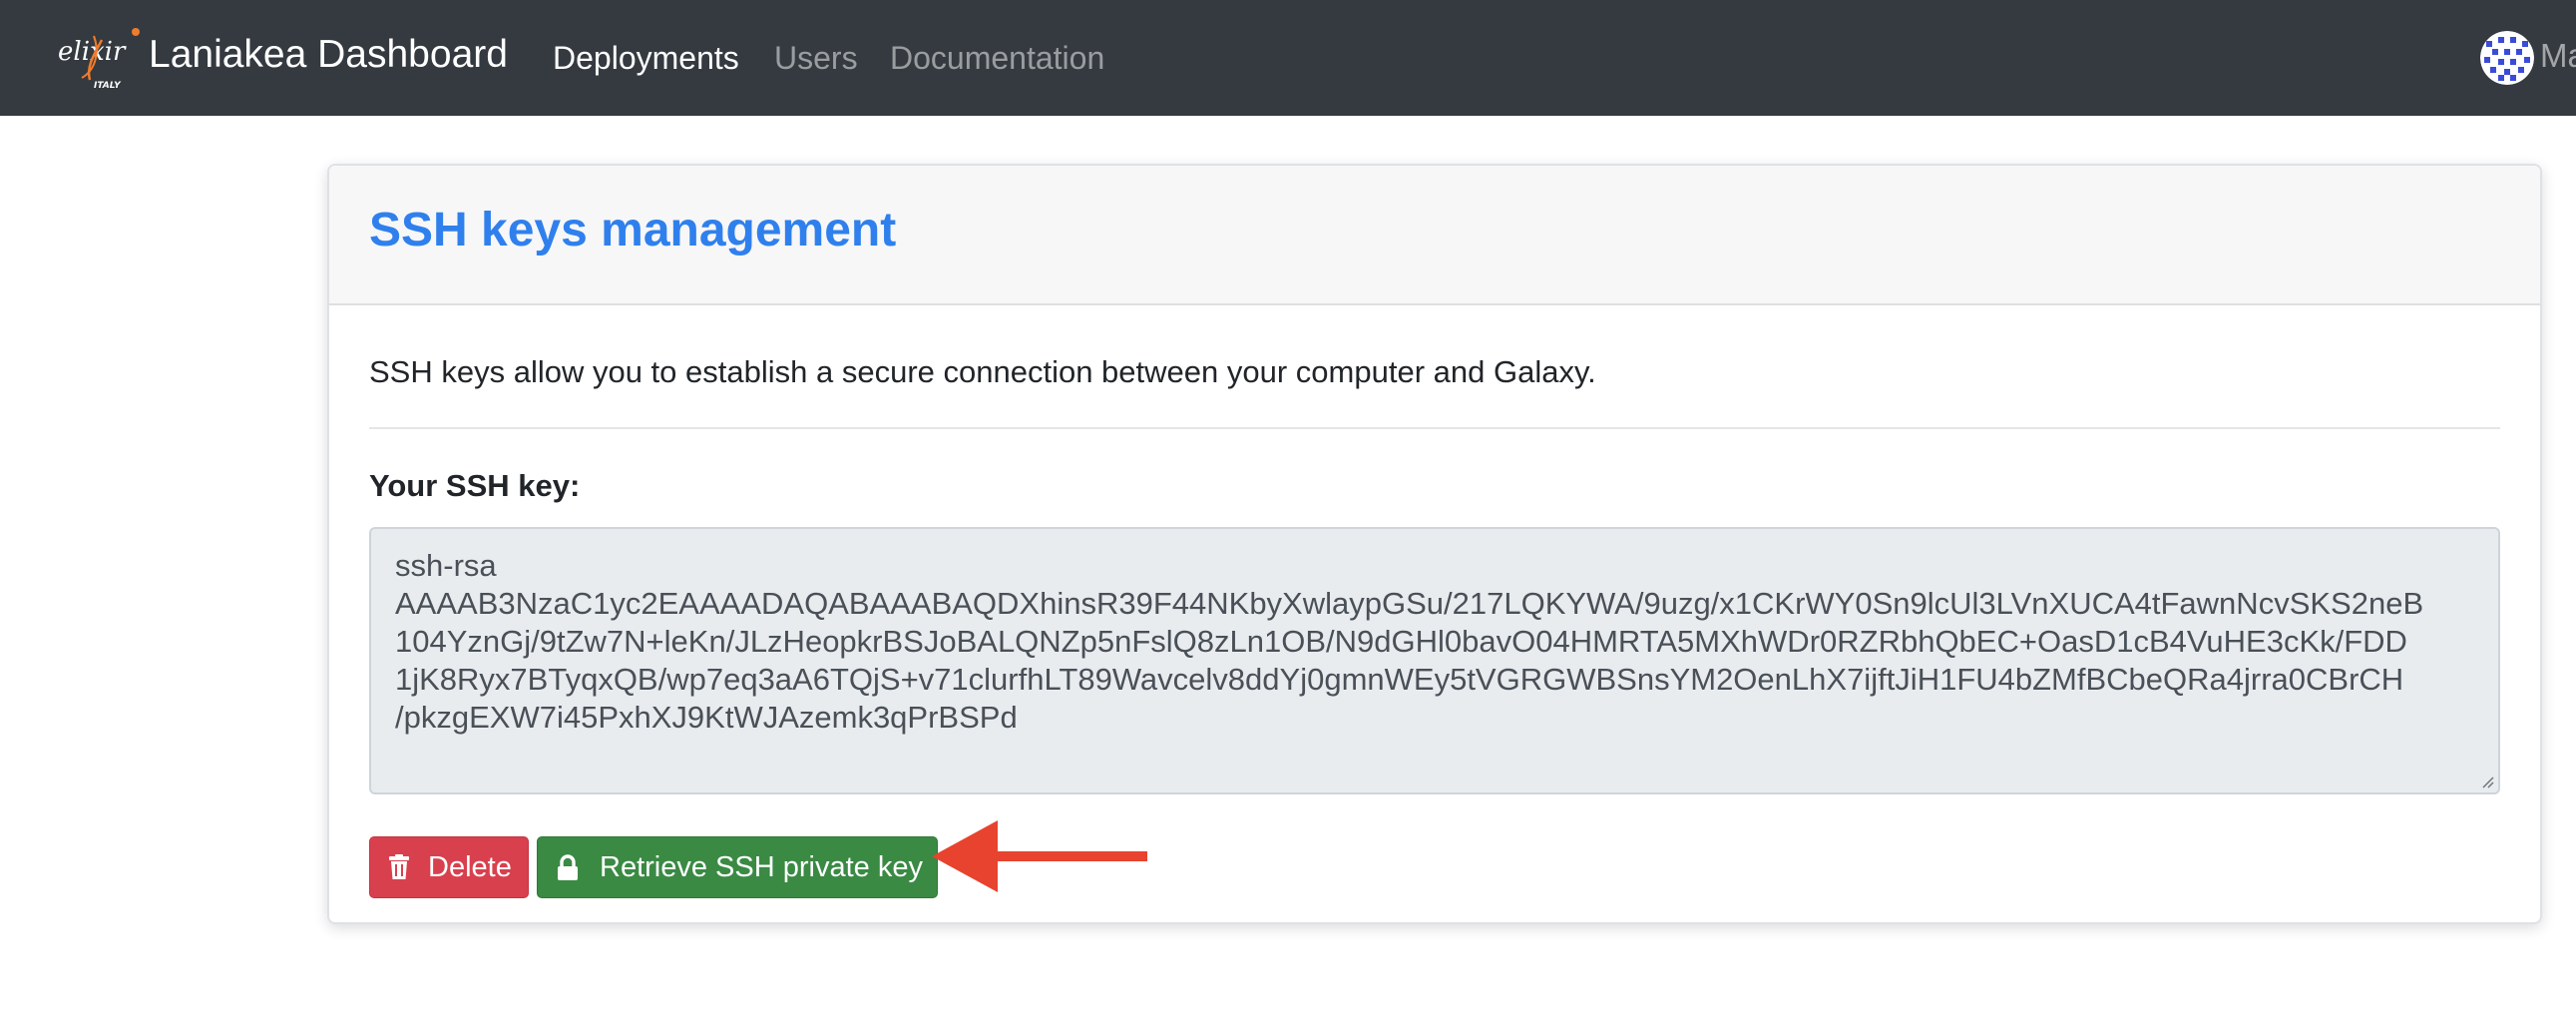  I want to click on retrieve-ssh-key-button: Retrieve SSH private key, so click(737, 867).